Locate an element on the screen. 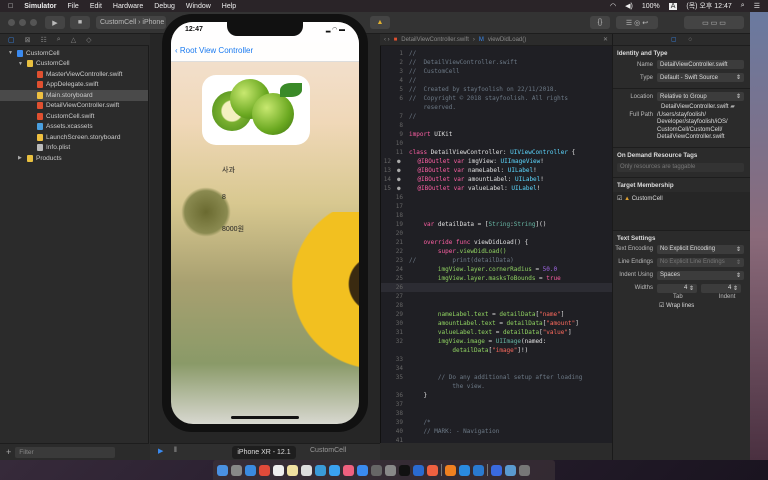 This screenshot has height=480, width=768. code-line: 41 is located at coordinates (496, 439).